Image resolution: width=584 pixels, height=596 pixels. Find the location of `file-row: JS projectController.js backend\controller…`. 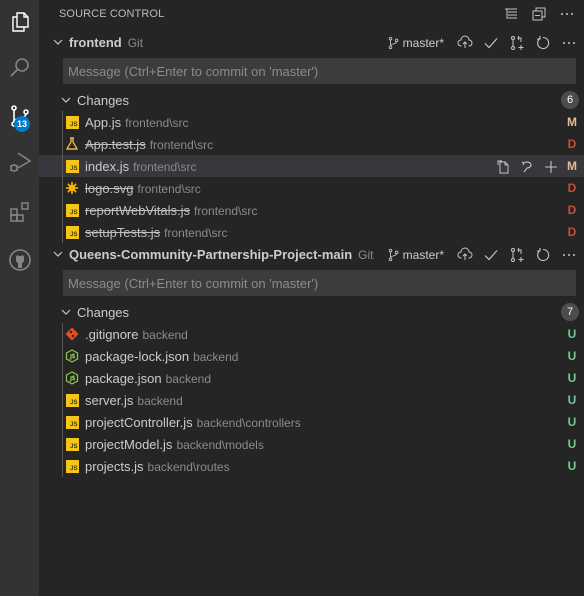

file-row: JS projectController.js backend\controller… is located at coordinates (311, 422).